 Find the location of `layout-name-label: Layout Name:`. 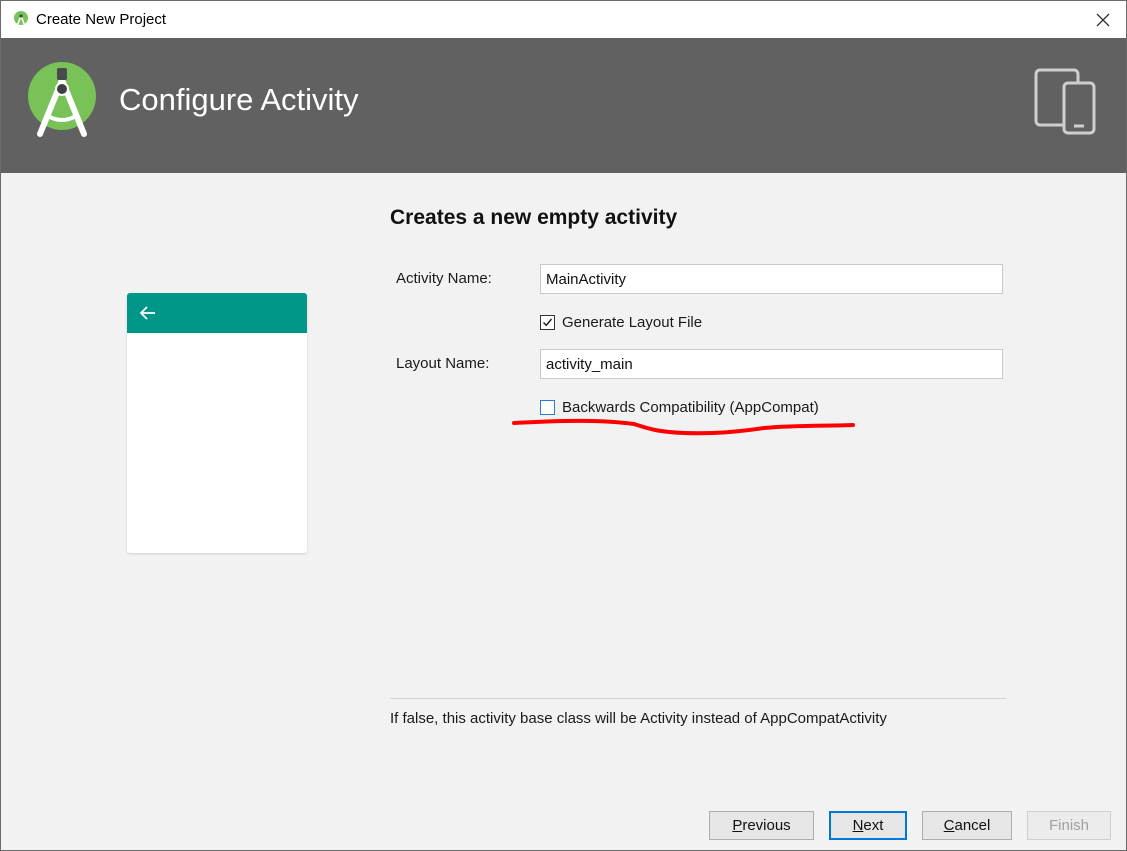

layout-name-label: Layout Name: is located at coordinates (443, 363).